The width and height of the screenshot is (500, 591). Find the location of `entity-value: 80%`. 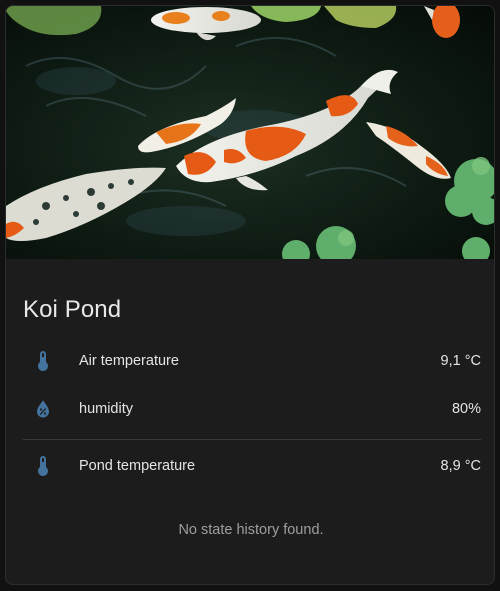

entity-value: 80% is located at coordinates (466, 409).